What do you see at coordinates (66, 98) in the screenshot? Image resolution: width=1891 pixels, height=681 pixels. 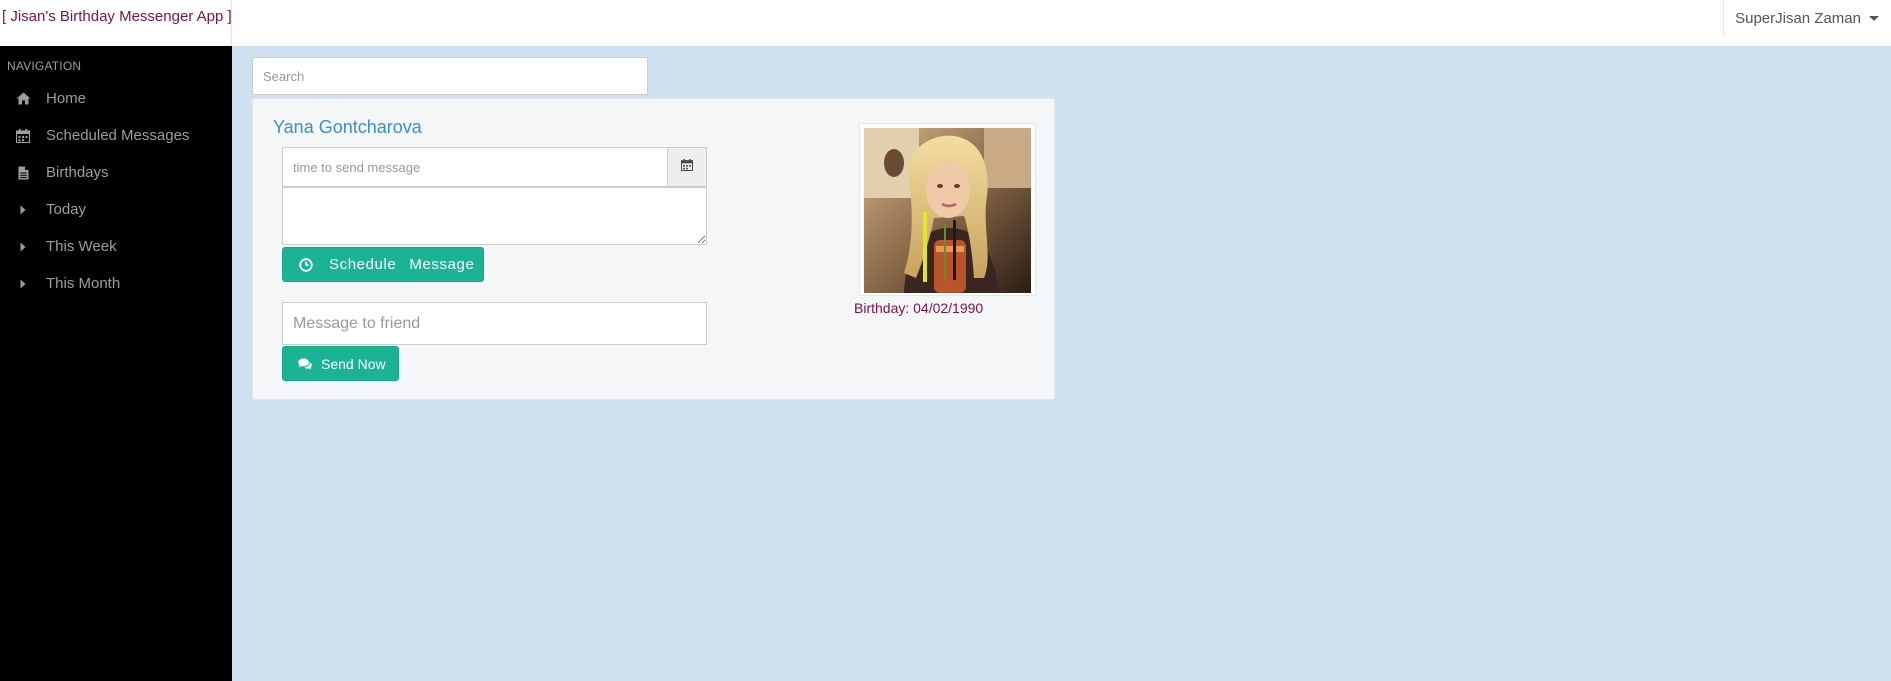 I see `sidebar-item-label: Home` at bounding box center [66, 98].